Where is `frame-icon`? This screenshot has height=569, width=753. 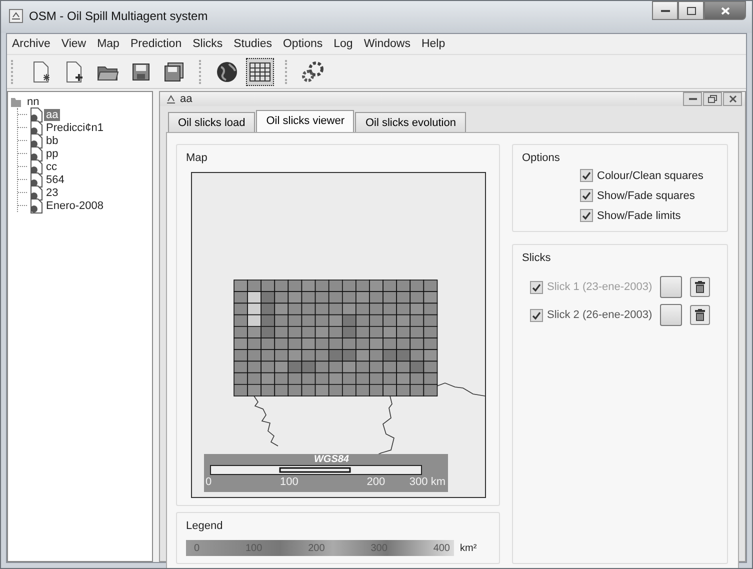 frame-icon is located at coordinates (171, 99).